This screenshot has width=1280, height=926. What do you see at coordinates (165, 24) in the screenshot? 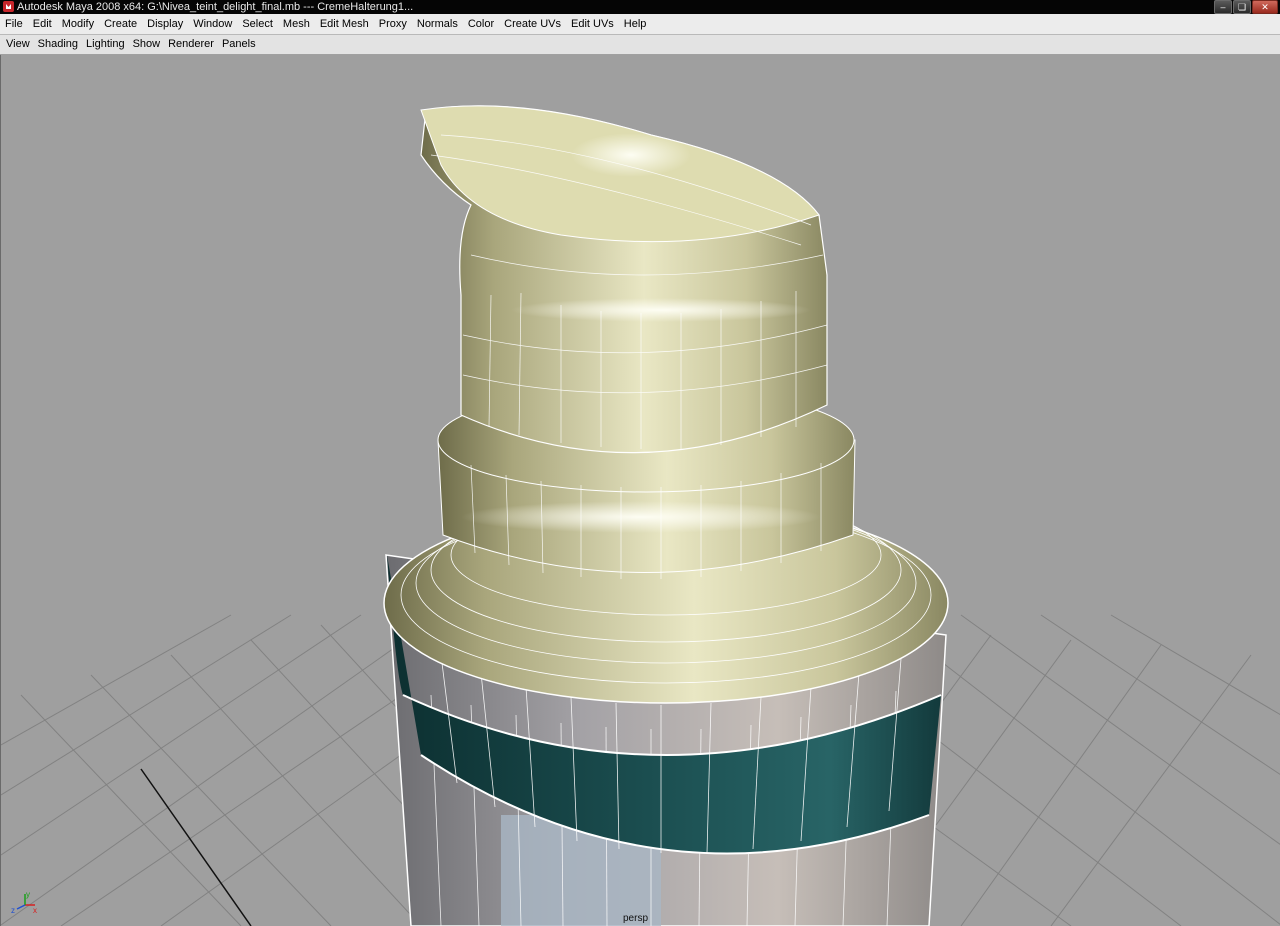
I see `menu-display: Display` at bounding box center [165, 24].